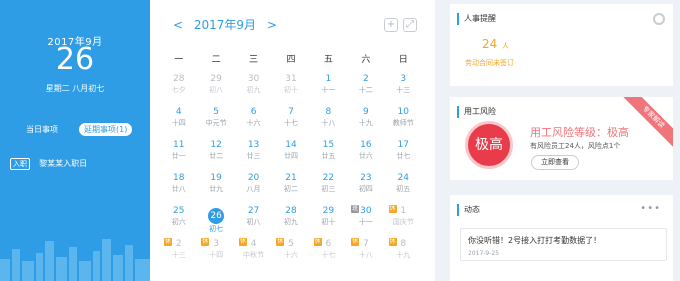  What do you see at coordinates (365, 152) in the screenshot?
I see `calendar-day: 16 廿六` at bounding box center [365, 152].